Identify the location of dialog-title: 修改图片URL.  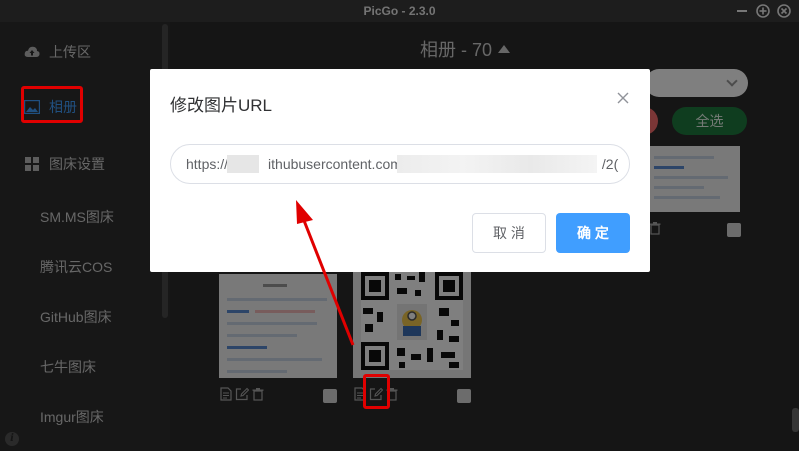
(221, 105).